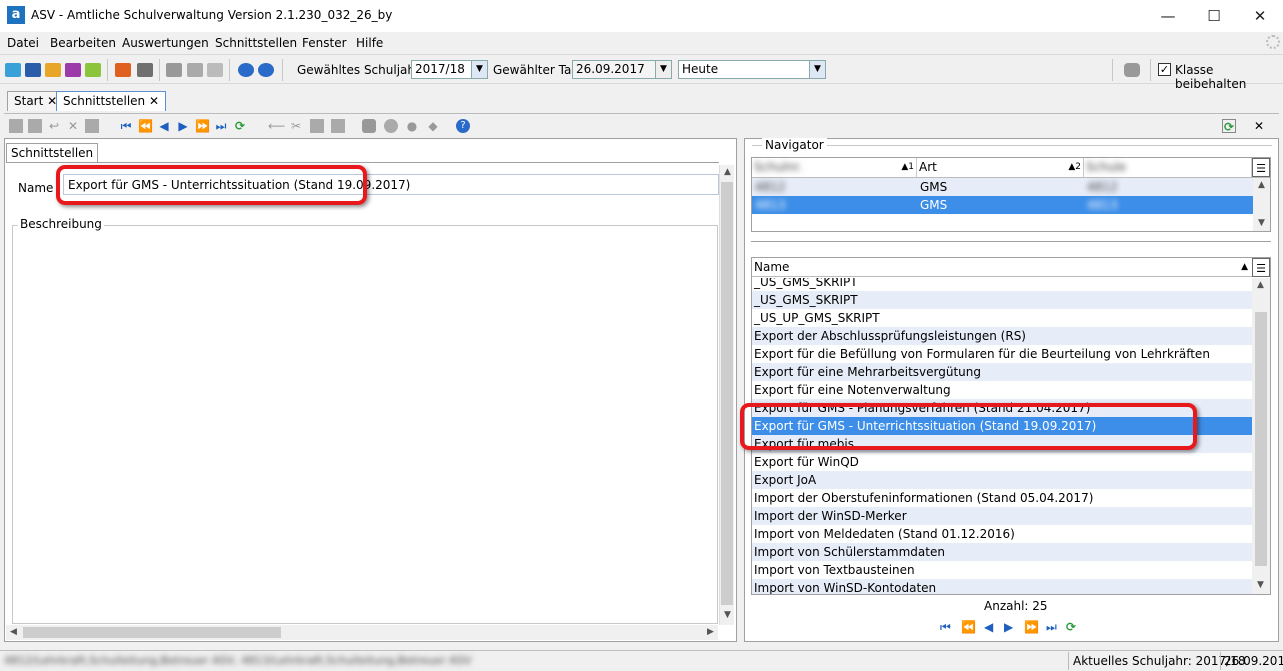 Image resolution: width=1283 pixels, height=671 pixels. What do you see at coordinates (53, 70) in the screenshot?
I see `group-icon` at bounding box center [53, 70].